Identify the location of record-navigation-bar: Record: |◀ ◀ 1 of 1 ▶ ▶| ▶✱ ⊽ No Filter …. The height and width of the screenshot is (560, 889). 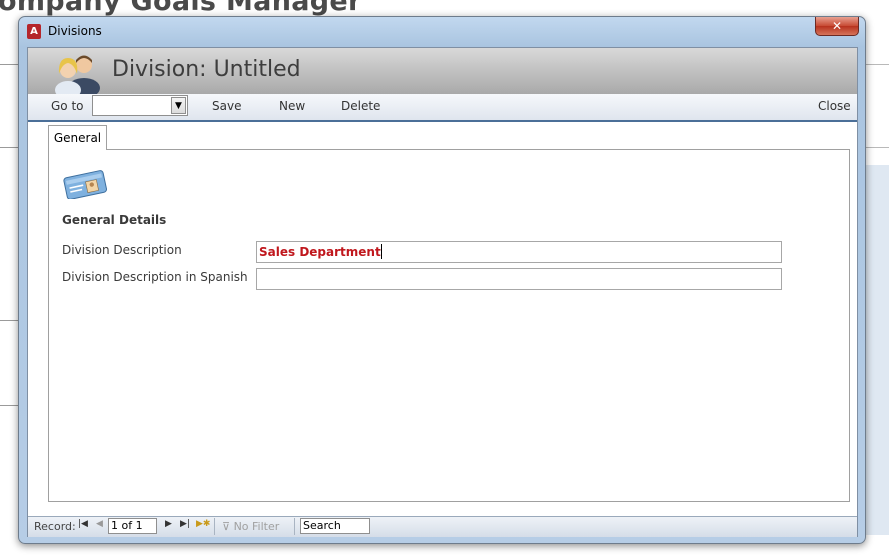
(442, 526).